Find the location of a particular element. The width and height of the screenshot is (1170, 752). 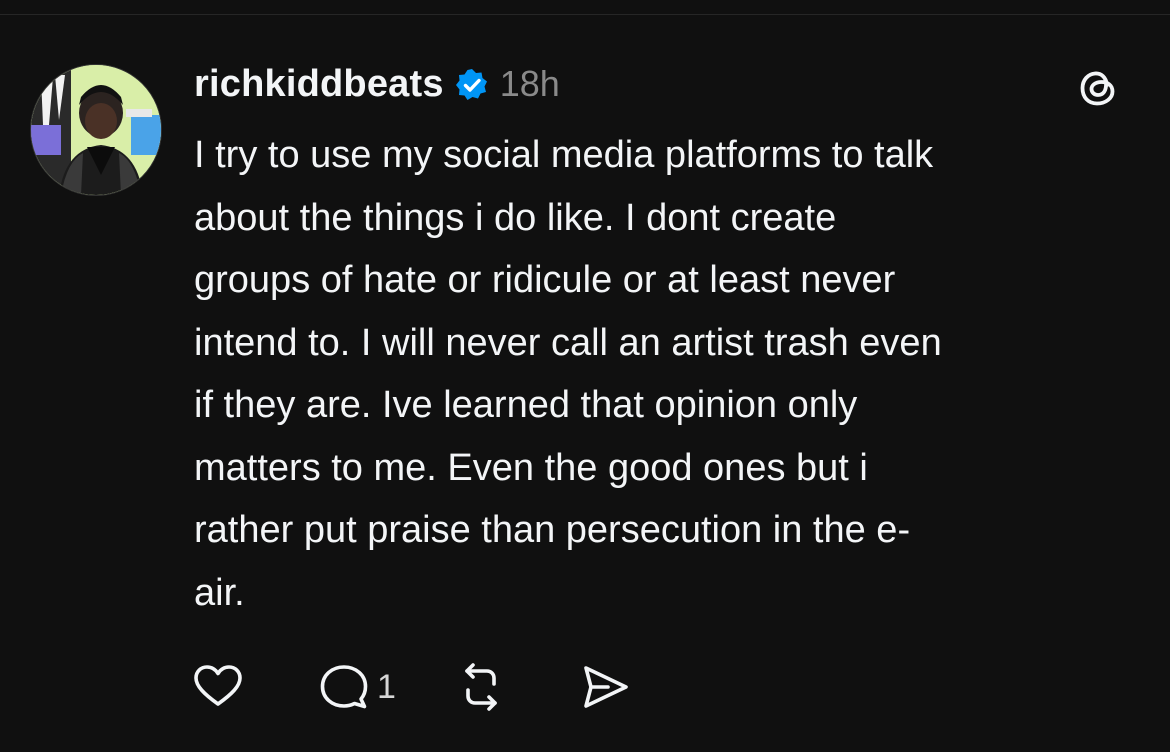

post-header: richkiddbeats 18h is located at coordinates (377, 84).